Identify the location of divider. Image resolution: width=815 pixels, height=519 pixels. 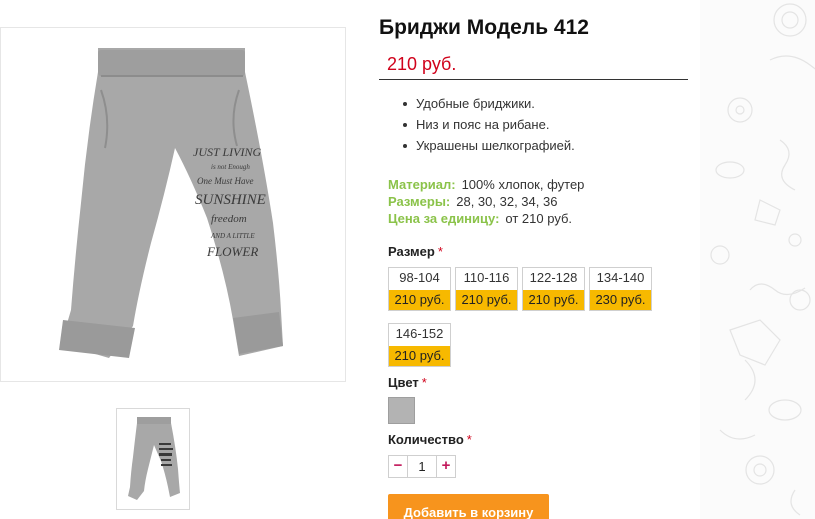
(533, 79).